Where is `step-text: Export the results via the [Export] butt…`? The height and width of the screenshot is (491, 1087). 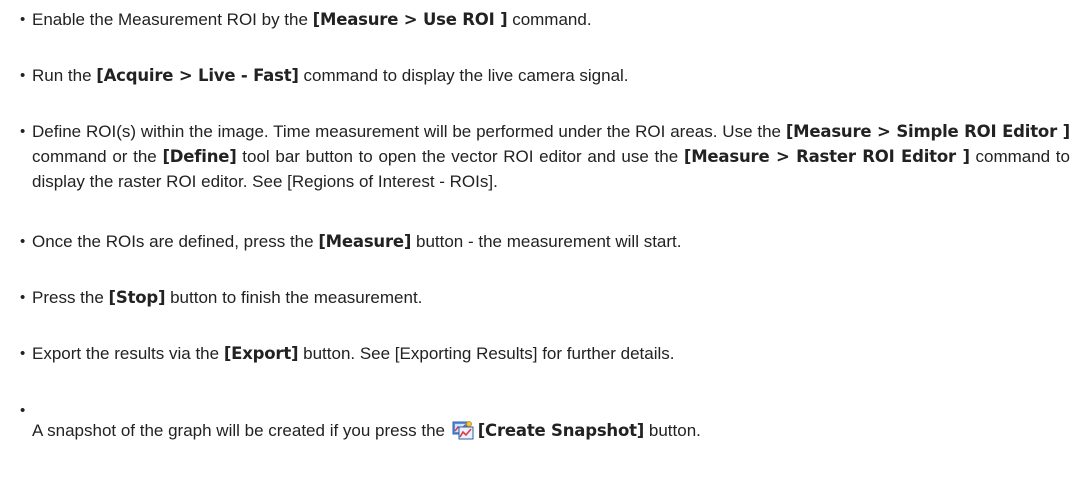 step-text: Export the results via the [Export] butt… is located at coordinates (545, 353).